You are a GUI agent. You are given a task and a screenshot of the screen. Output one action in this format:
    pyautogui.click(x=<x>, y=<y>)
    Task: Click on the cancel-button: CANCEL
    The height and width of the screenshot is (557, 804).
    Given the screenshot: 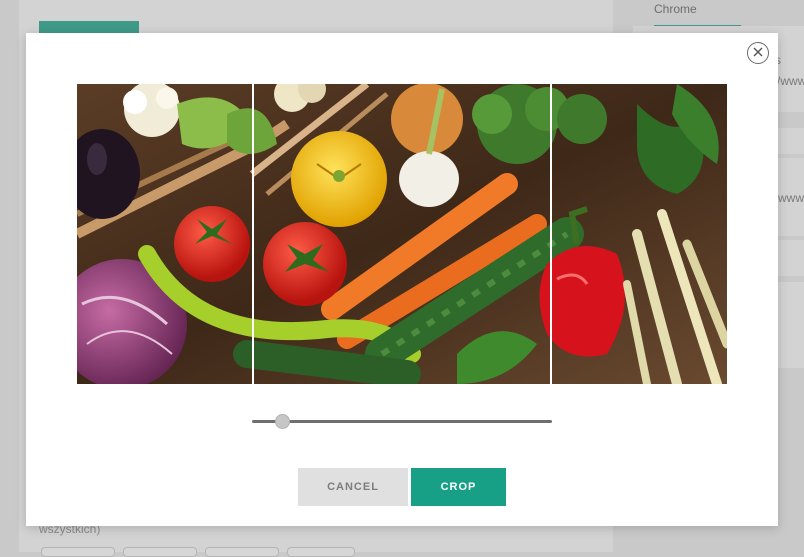 What is the action you would take?
    pyautogui.click(x=353, y=487)
    